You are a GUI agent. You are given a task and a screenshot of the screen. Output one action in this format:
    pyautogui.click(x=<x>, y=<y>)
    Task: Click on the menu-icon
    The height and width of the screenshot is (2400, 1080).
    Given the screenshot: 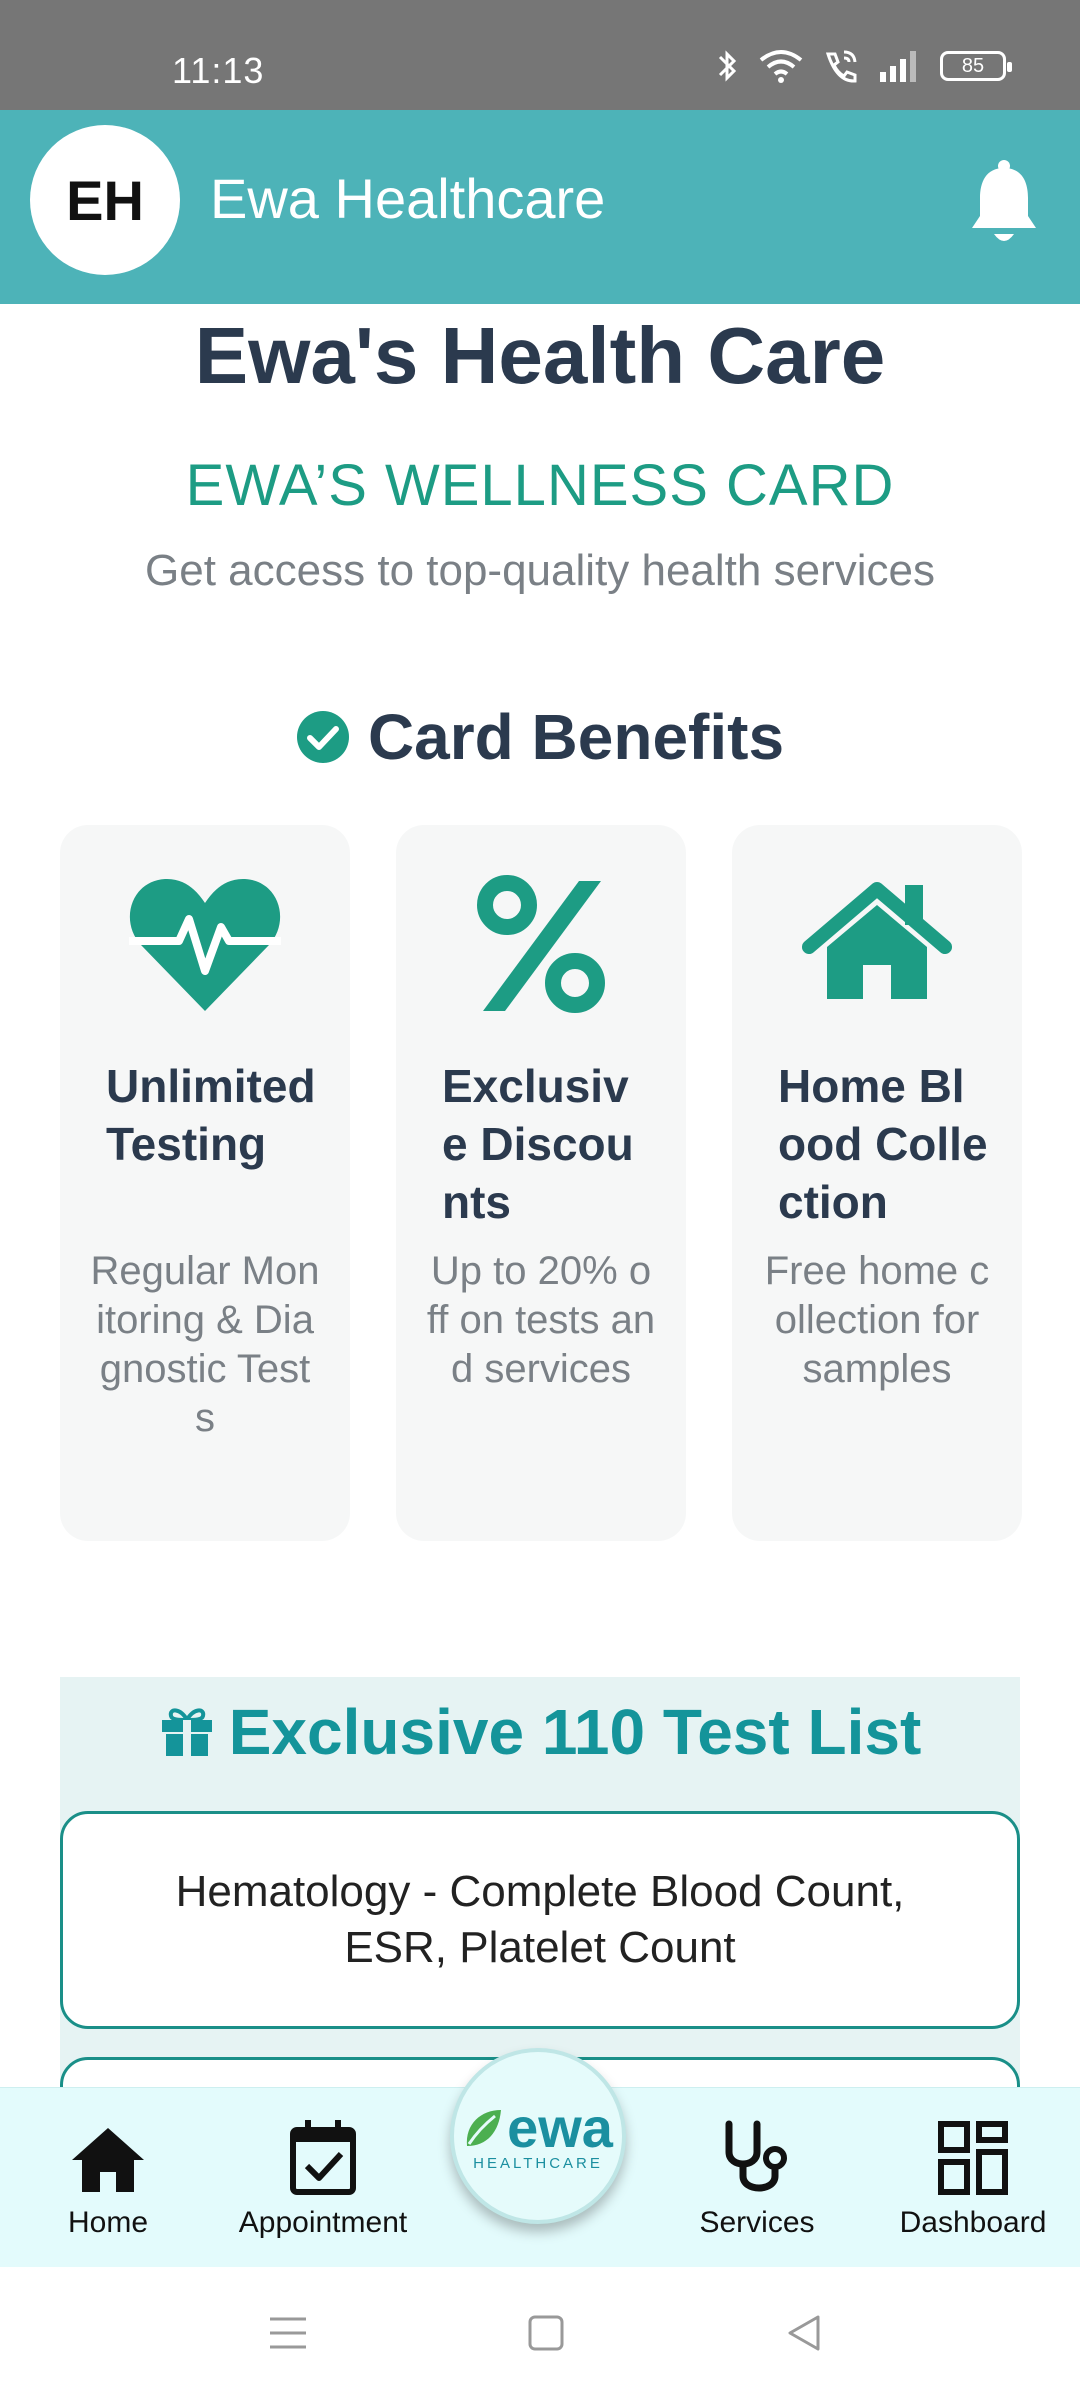 What is the action you would take?
    pyautogui.click(x=288, y=2333)
    